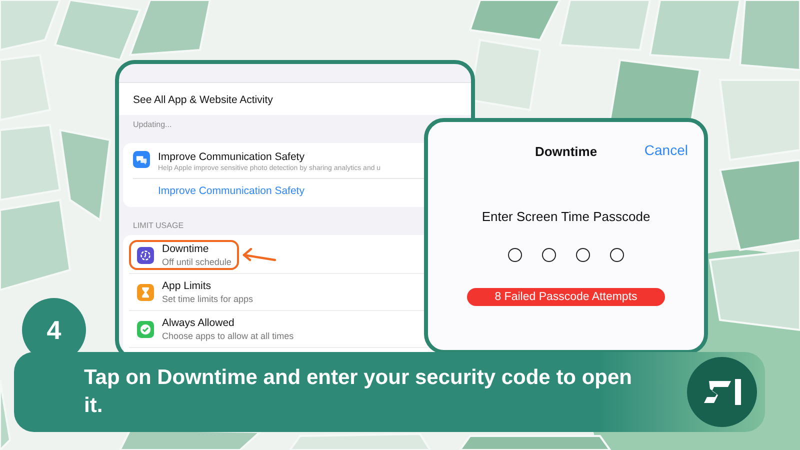 The image size is (800, 450). What do you see at coordinates (197, 262) in the screenshot?
I see `row-subtitle: Off until schedule` at bounding box center [197, 262].